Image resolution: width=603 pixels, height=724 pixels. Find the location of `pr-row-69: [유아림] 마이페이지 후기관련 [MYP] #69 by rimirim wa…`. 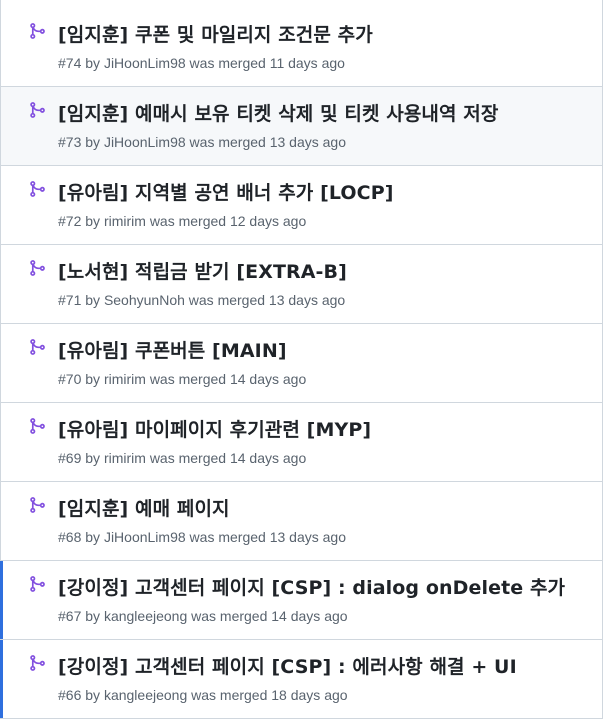

pr-row-69: [유아림] 마이페이지 후기관련 [MYP] #69 by rimirim wa… is located at coordinates (301, 442).